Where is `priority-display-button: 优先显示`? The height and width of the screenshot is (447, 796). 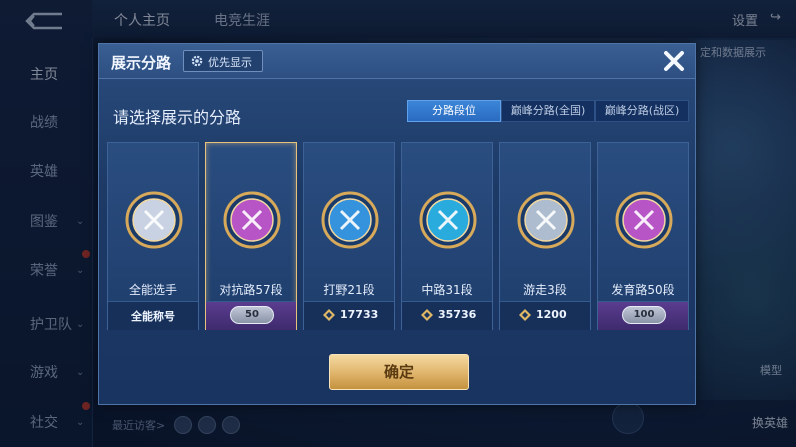 priority-display-button: 优先显示 is located at coordinates (223, 61).